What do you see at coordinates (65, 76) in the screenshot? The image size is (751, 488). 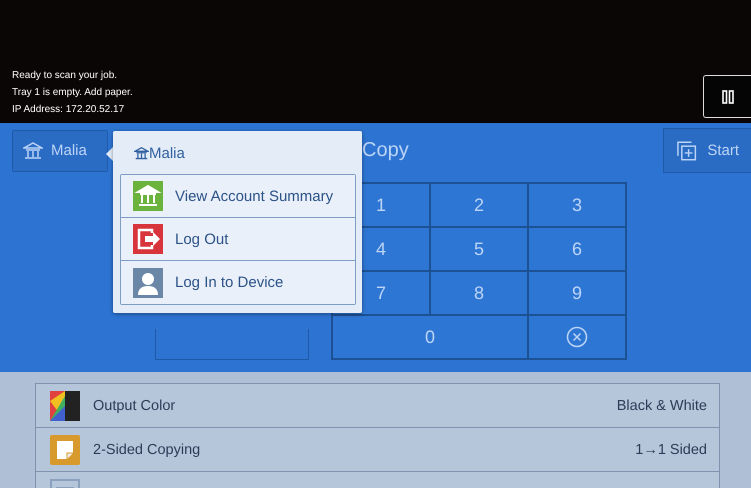 I see `status-message: Ready to scan your job.` at bounding box center [65, 76].